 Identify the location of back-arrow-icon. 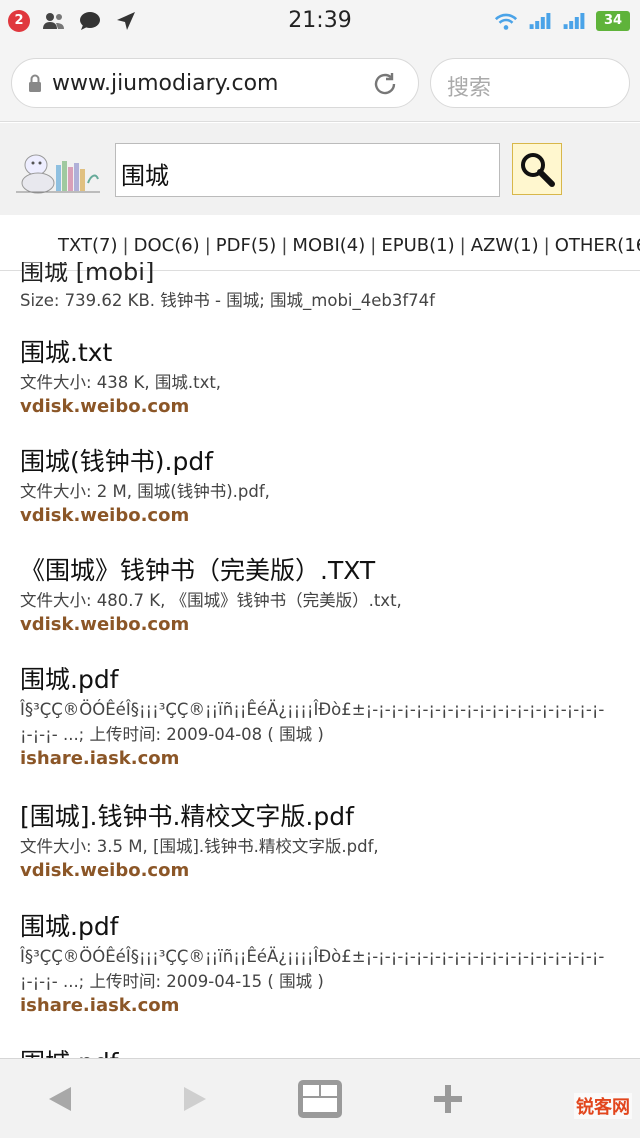
(60, 1099).